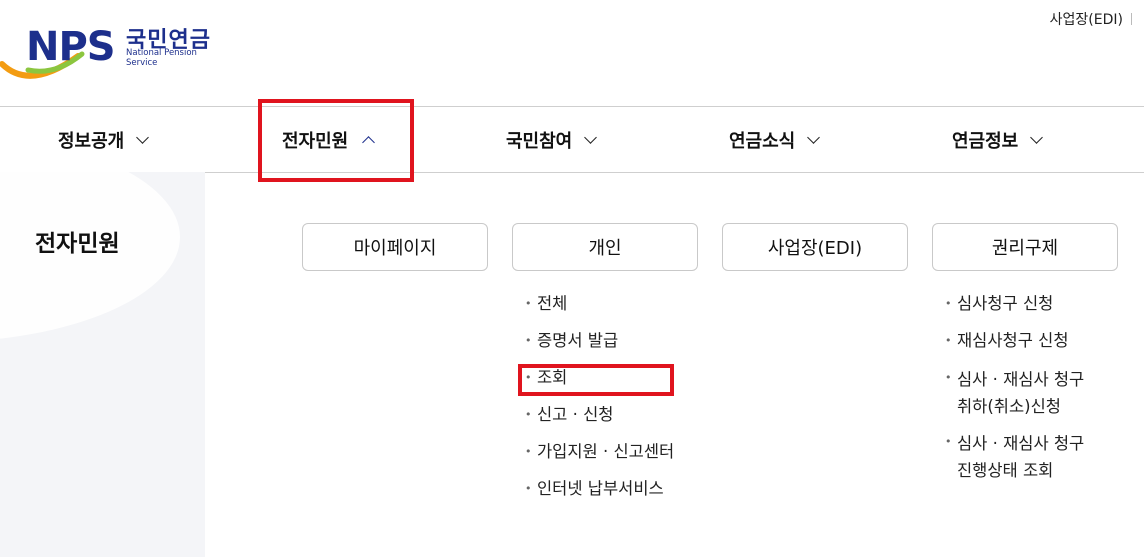 The width and height of the screenshot is (1144, 557). Describe the element at coordinates (91, 141) in the screenshot. I see `gnb-label: 정보공개` at that location.